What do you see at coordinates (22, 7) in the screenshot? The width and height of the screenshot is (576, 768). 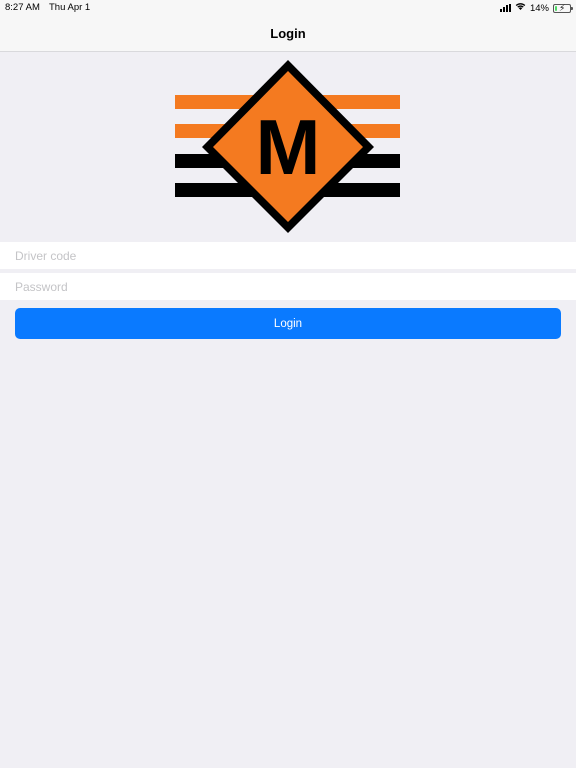 I see `status-time: 8:27 AM` at bounding box center [22, 7].